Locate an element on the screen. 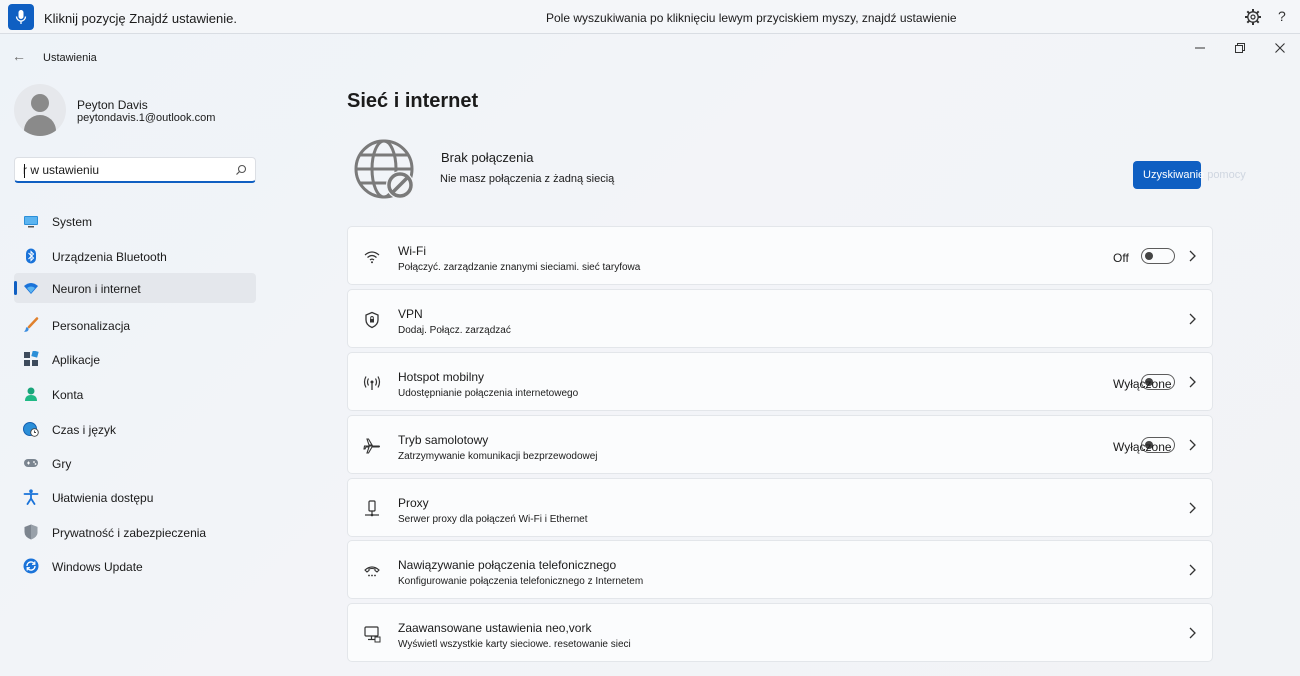  voice-message: Kliknij pozycję Znajdź ustawienie. is located at coordinates (140, 18).